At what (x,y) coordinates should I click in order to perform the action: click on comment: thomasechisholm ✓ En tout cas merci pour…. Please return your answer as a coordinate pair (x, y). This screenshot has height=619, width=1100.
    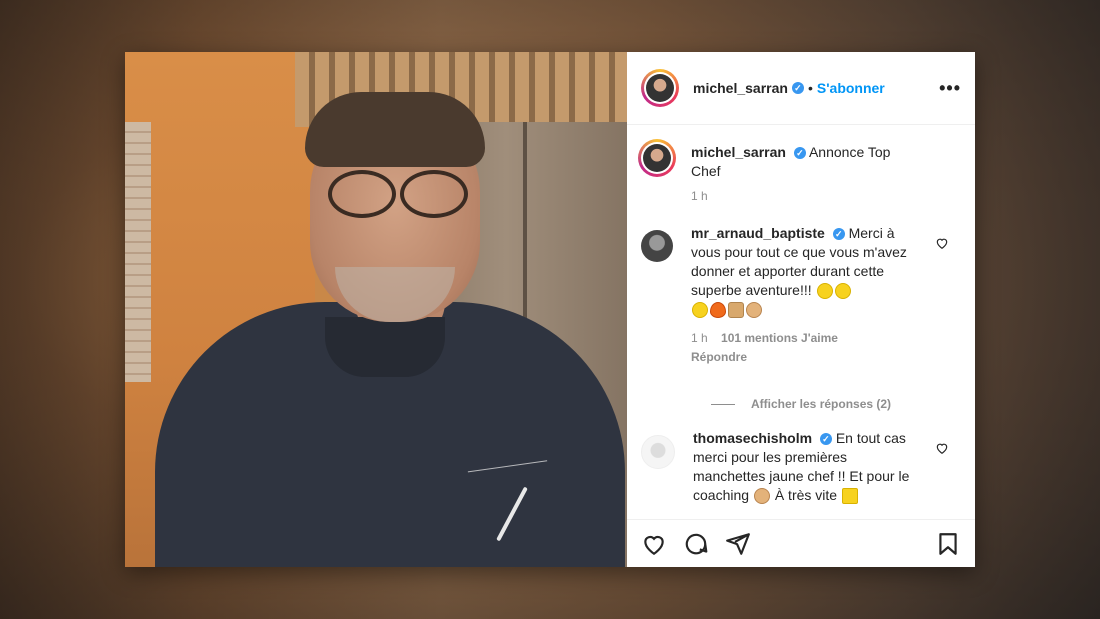
    Looking at the image, I should click on (801, 467).